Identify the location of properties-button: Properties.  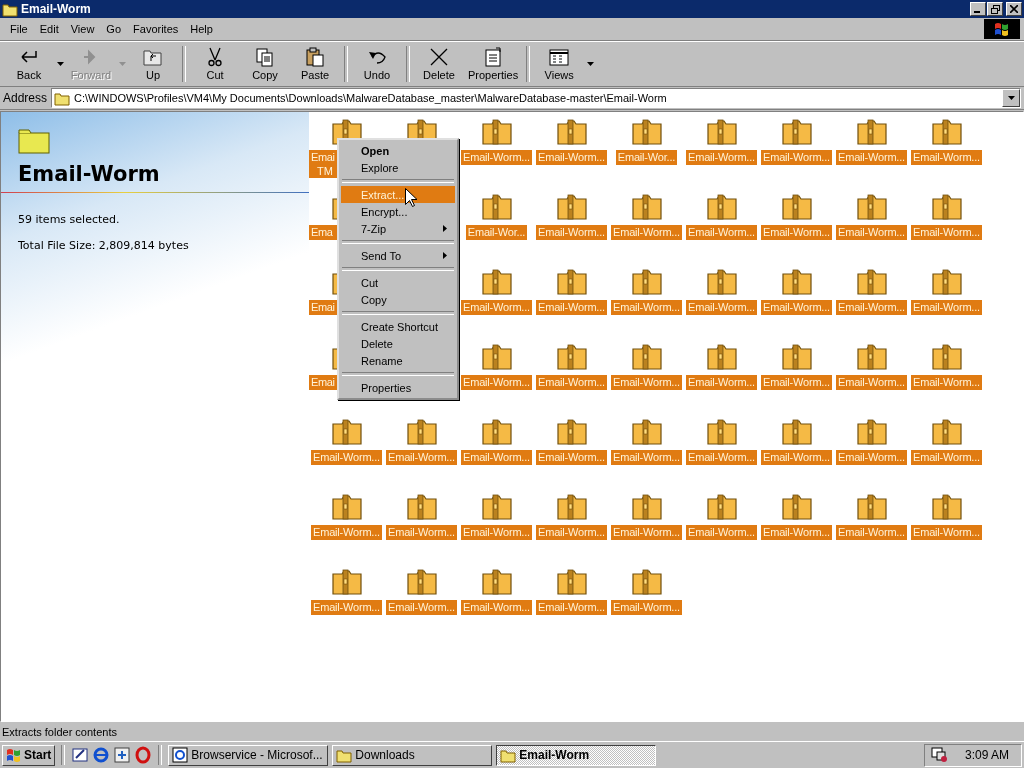
(493, 64).